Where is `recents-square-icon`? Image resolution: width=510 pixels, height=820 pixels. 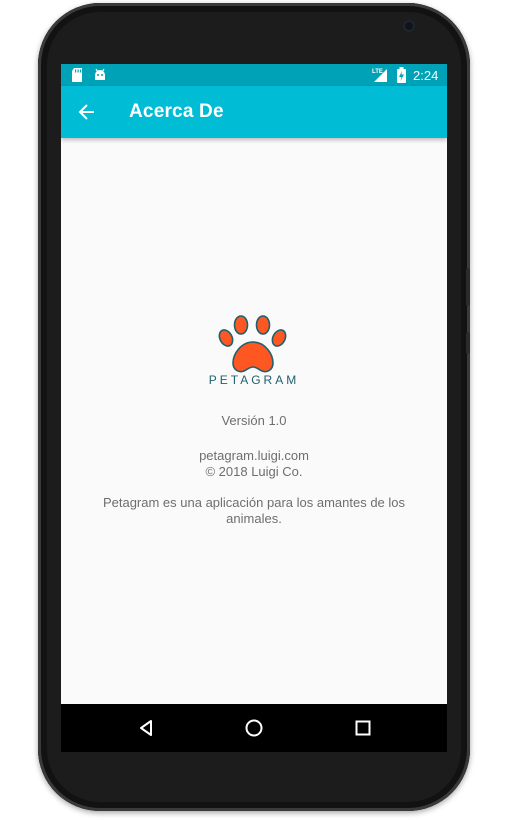
recents-square-icon is located at coordinates (363, 728).